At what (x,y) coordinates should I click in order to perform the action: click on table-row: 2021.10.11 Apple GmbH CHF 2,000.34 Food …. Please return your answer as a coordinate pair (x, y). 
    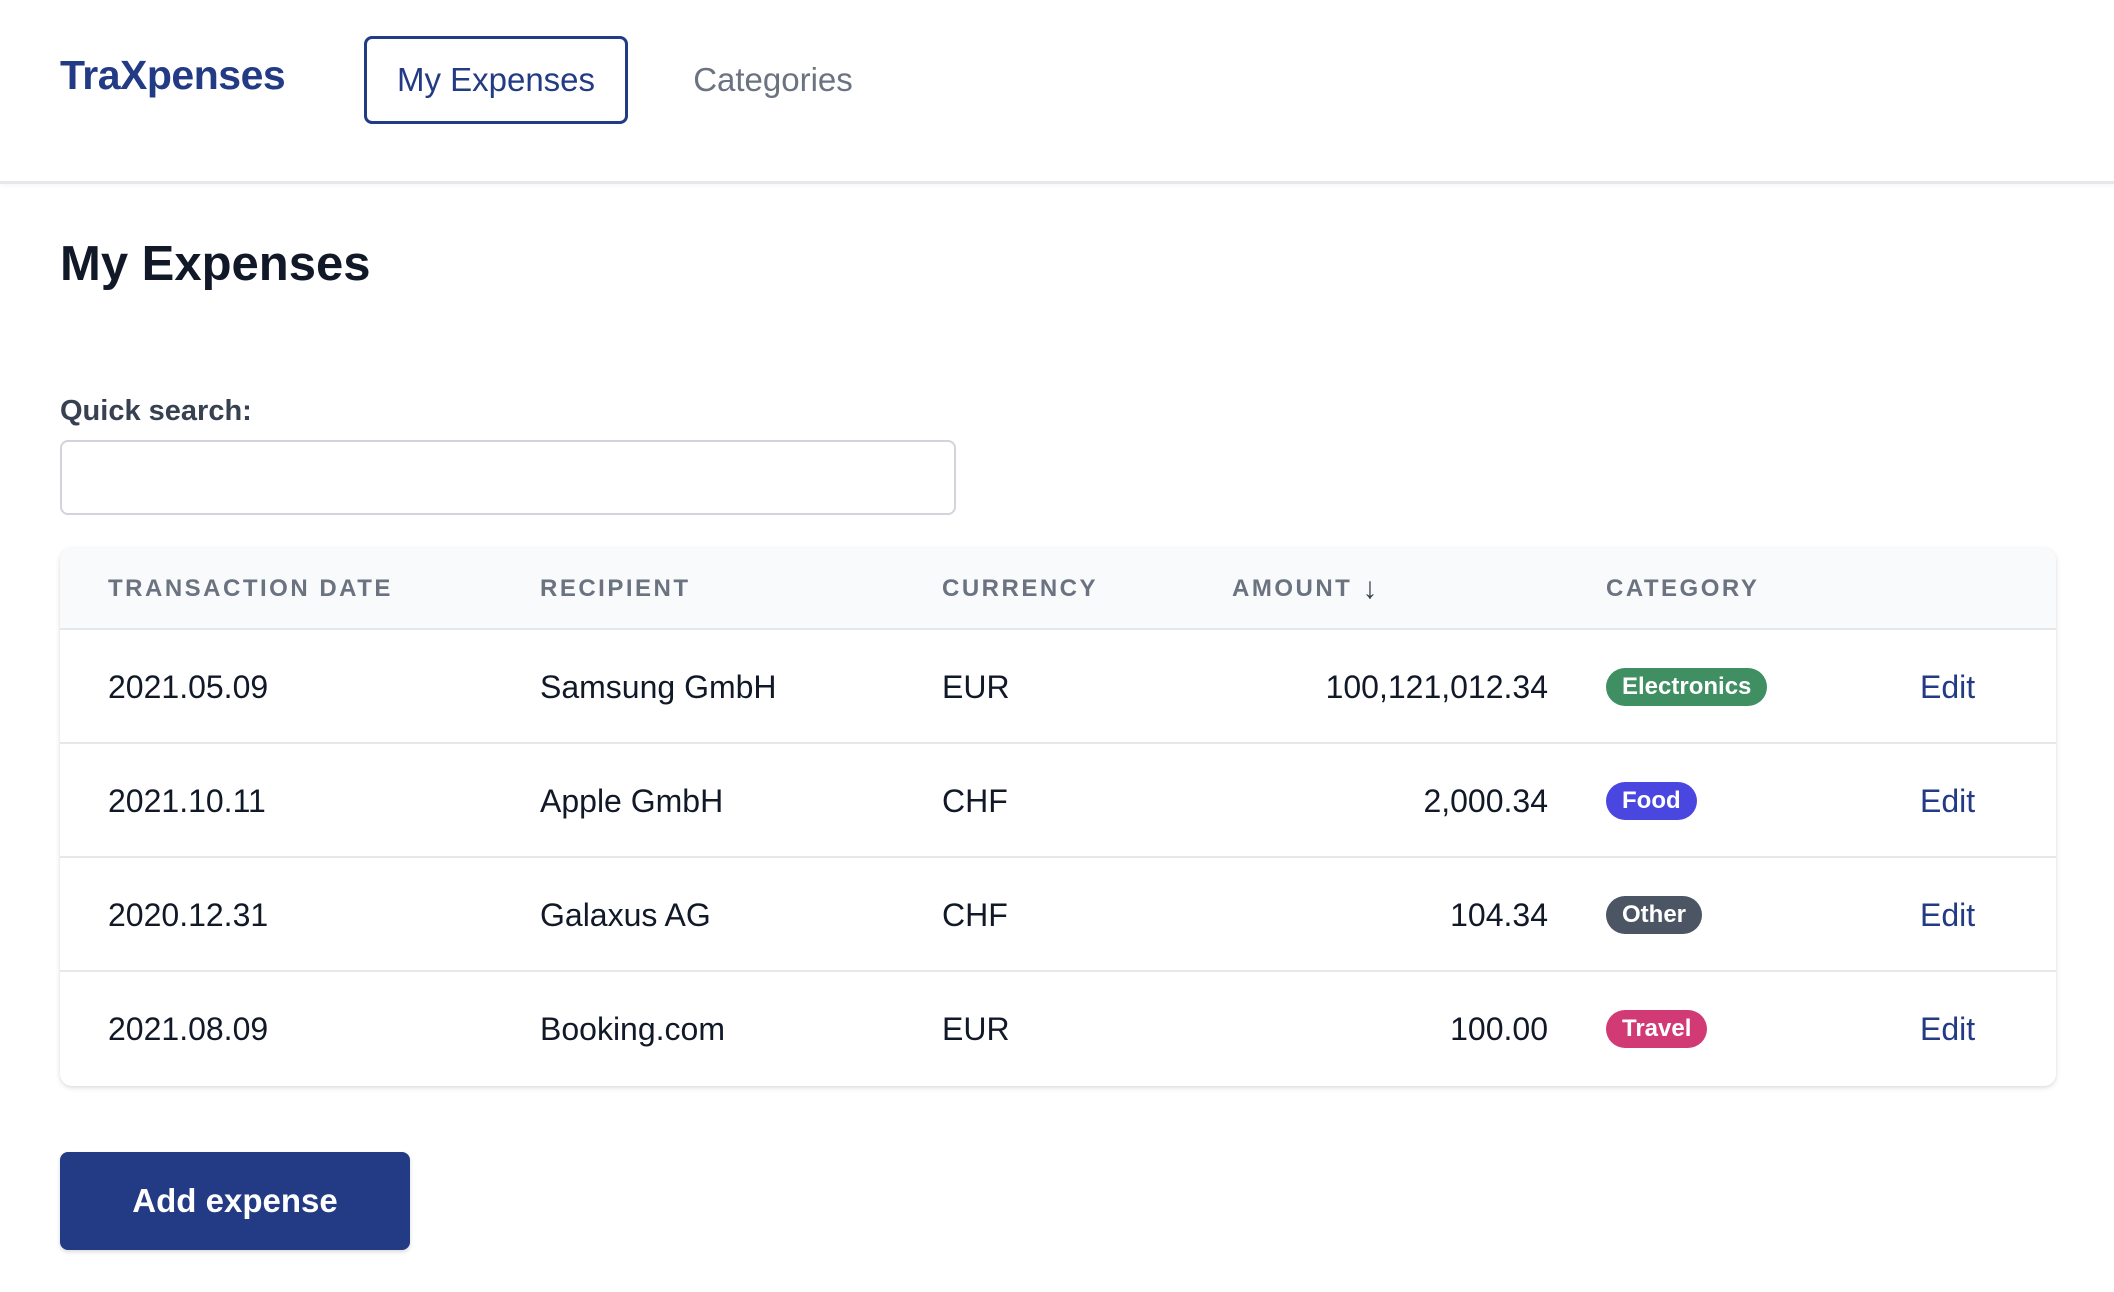
    Looking at the image, I should click on (1058, 801).